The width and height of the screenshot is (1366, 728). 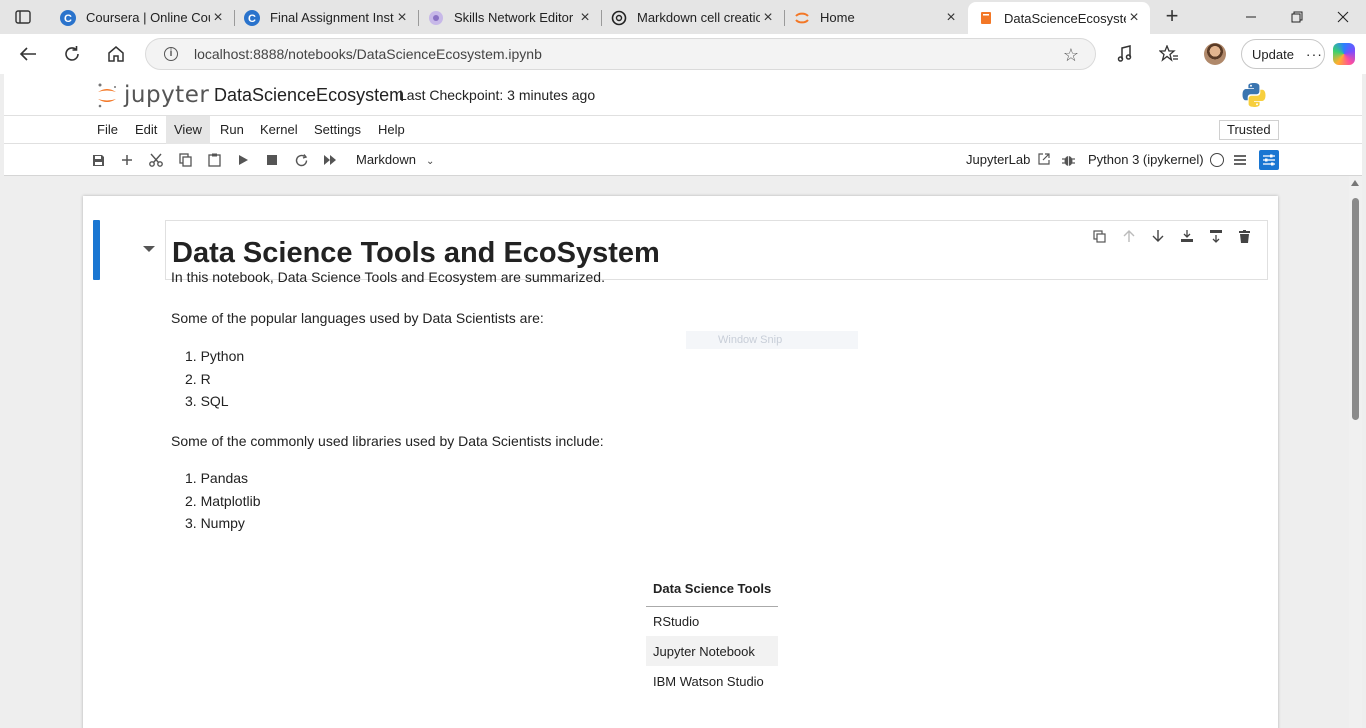 I want to click on save-button, so click(x=98, y=160).